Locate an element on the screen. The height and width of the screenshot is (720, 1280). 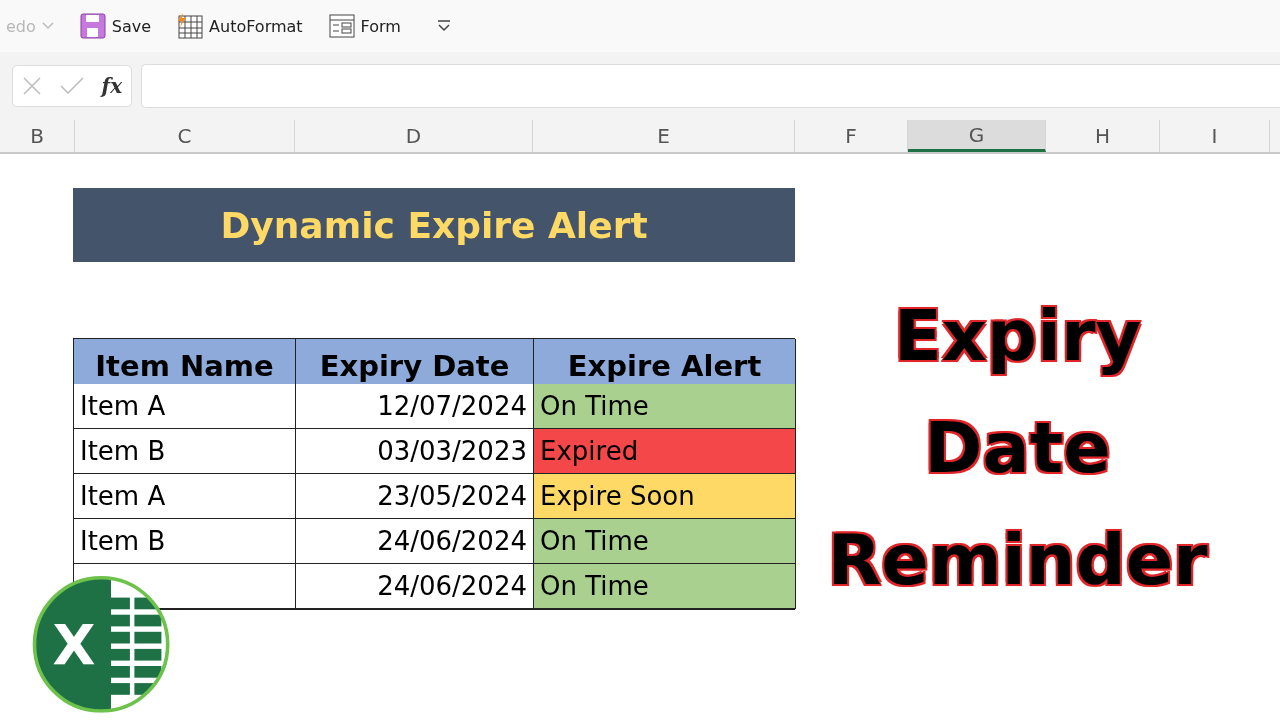
column-header: G is located at coordinates (977, 136).